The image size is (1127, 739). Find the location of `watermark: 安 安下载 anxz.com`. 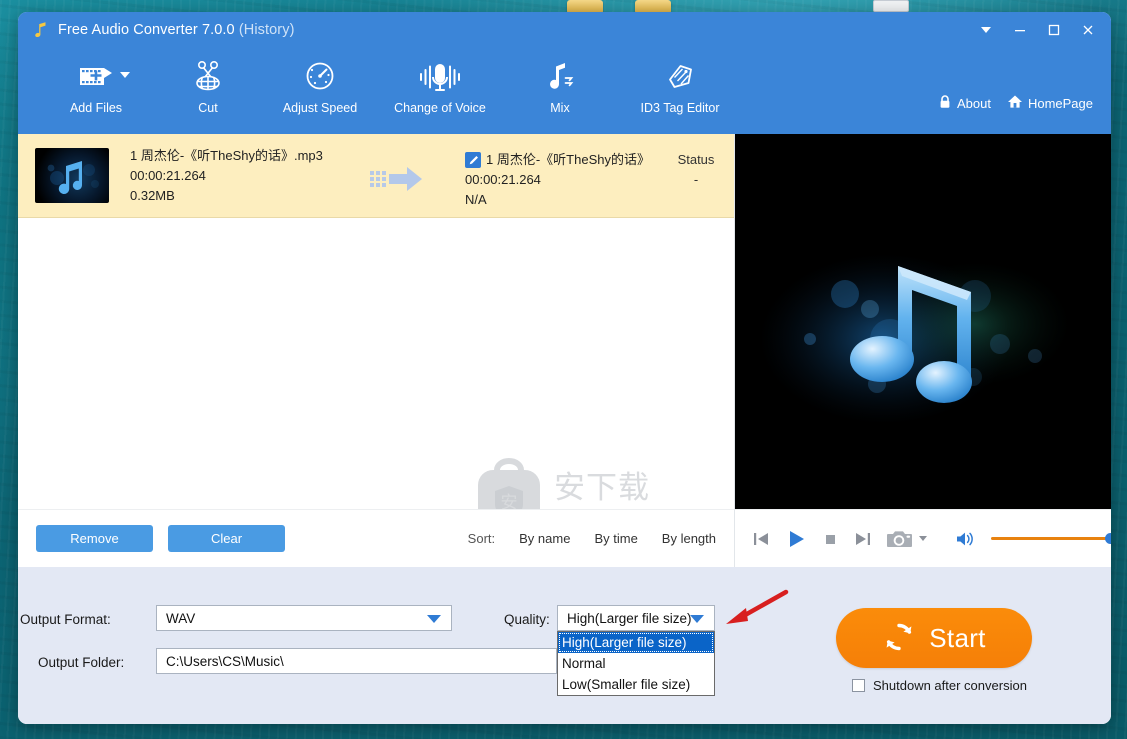

watermark: 安 安下载 anxz.com is located at coordinates (573, 482).